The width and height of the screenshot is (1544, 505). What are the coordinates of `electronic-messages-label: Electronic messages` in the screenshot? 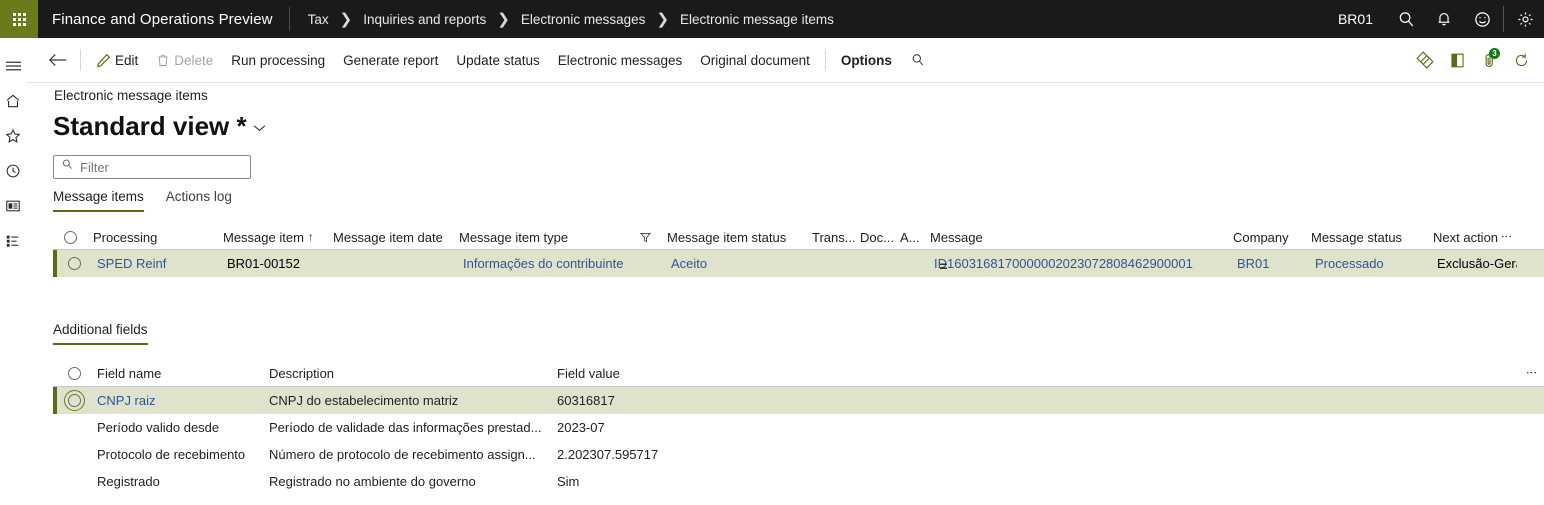 It's located at (620, 60).